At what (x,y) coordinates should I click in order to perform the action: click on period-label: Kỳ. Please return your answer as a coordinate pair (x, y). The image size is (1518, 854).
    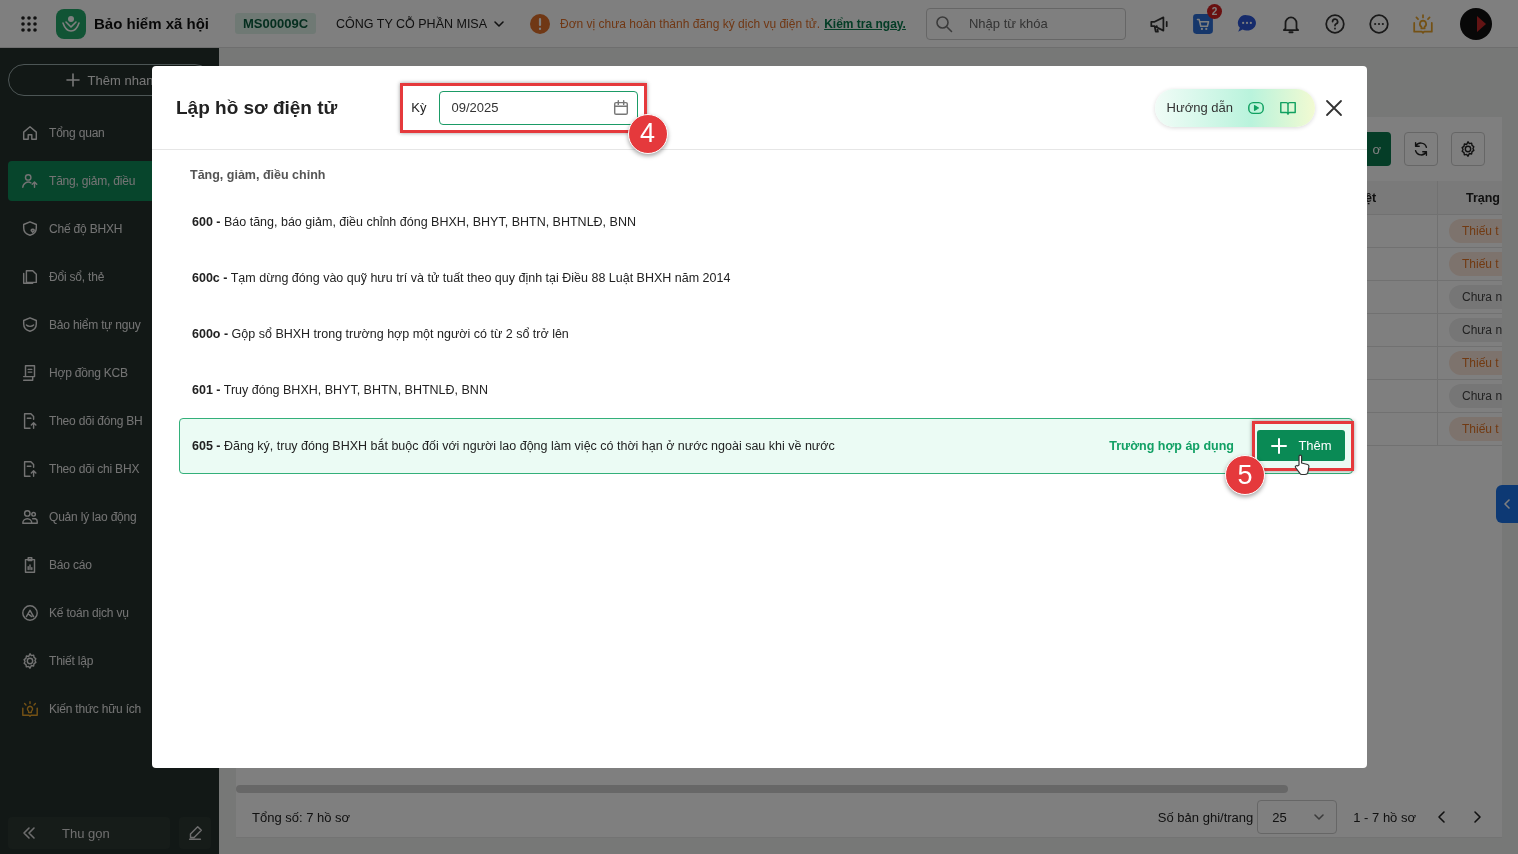
    Looking at the image, I should click on (419, 107).